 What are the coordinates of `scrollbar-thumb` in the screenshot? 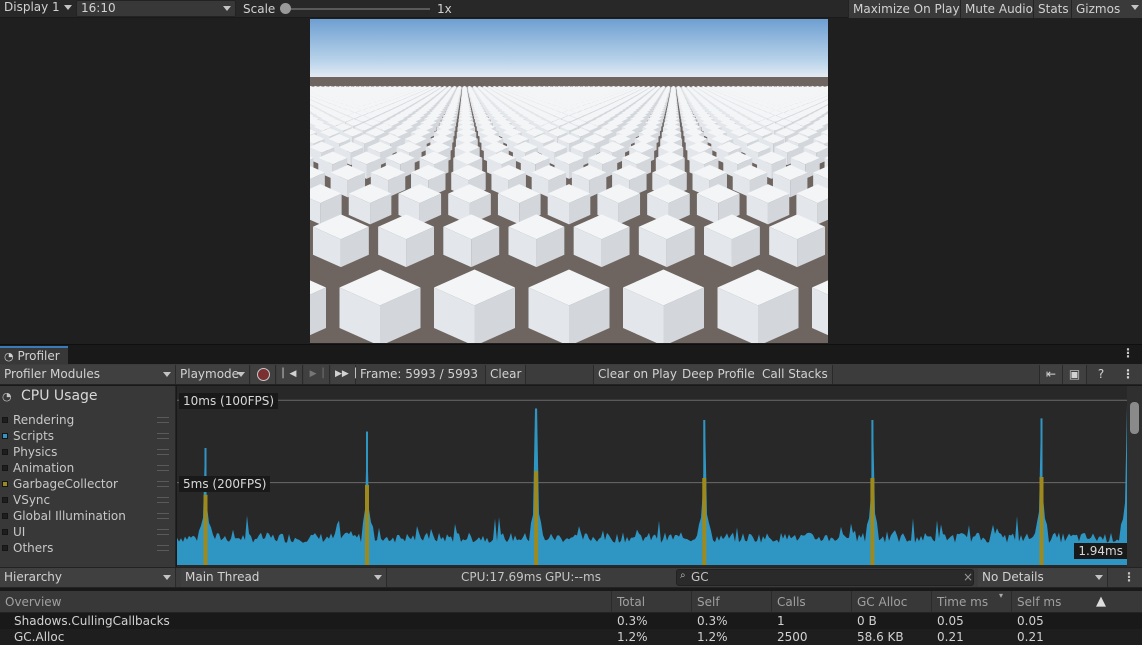 It's located at (1134, 418).